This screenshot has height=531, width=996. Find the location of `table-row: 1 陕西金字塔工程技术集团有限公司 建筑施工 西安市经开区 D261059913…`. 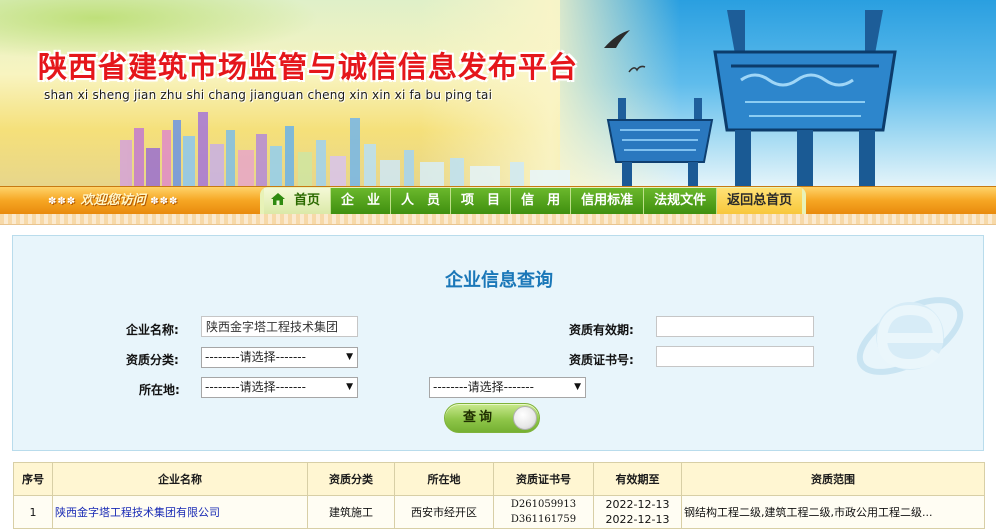

table-row: 1 陕西金字塔工程技术集团有限公司 建筑施工 西安市经开区 D261059913… is located at coordinates (499, 512).